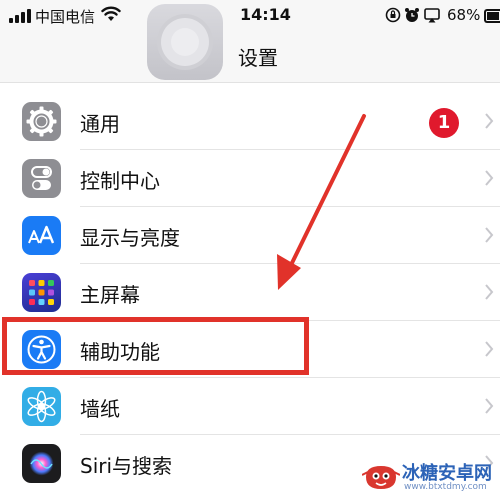 The image size is (500, 498). I want to click on settings-item-general: 通用, so click(250, 121).